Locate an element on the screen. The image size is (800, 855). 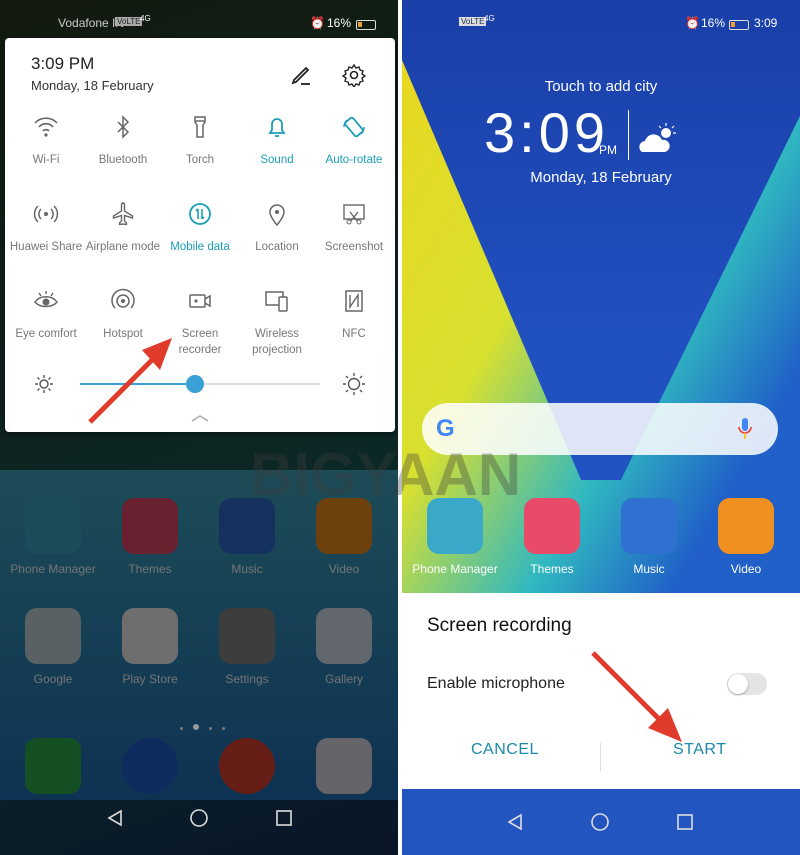
tile-label: Wi-Fi is located at coordinates (46, 160).